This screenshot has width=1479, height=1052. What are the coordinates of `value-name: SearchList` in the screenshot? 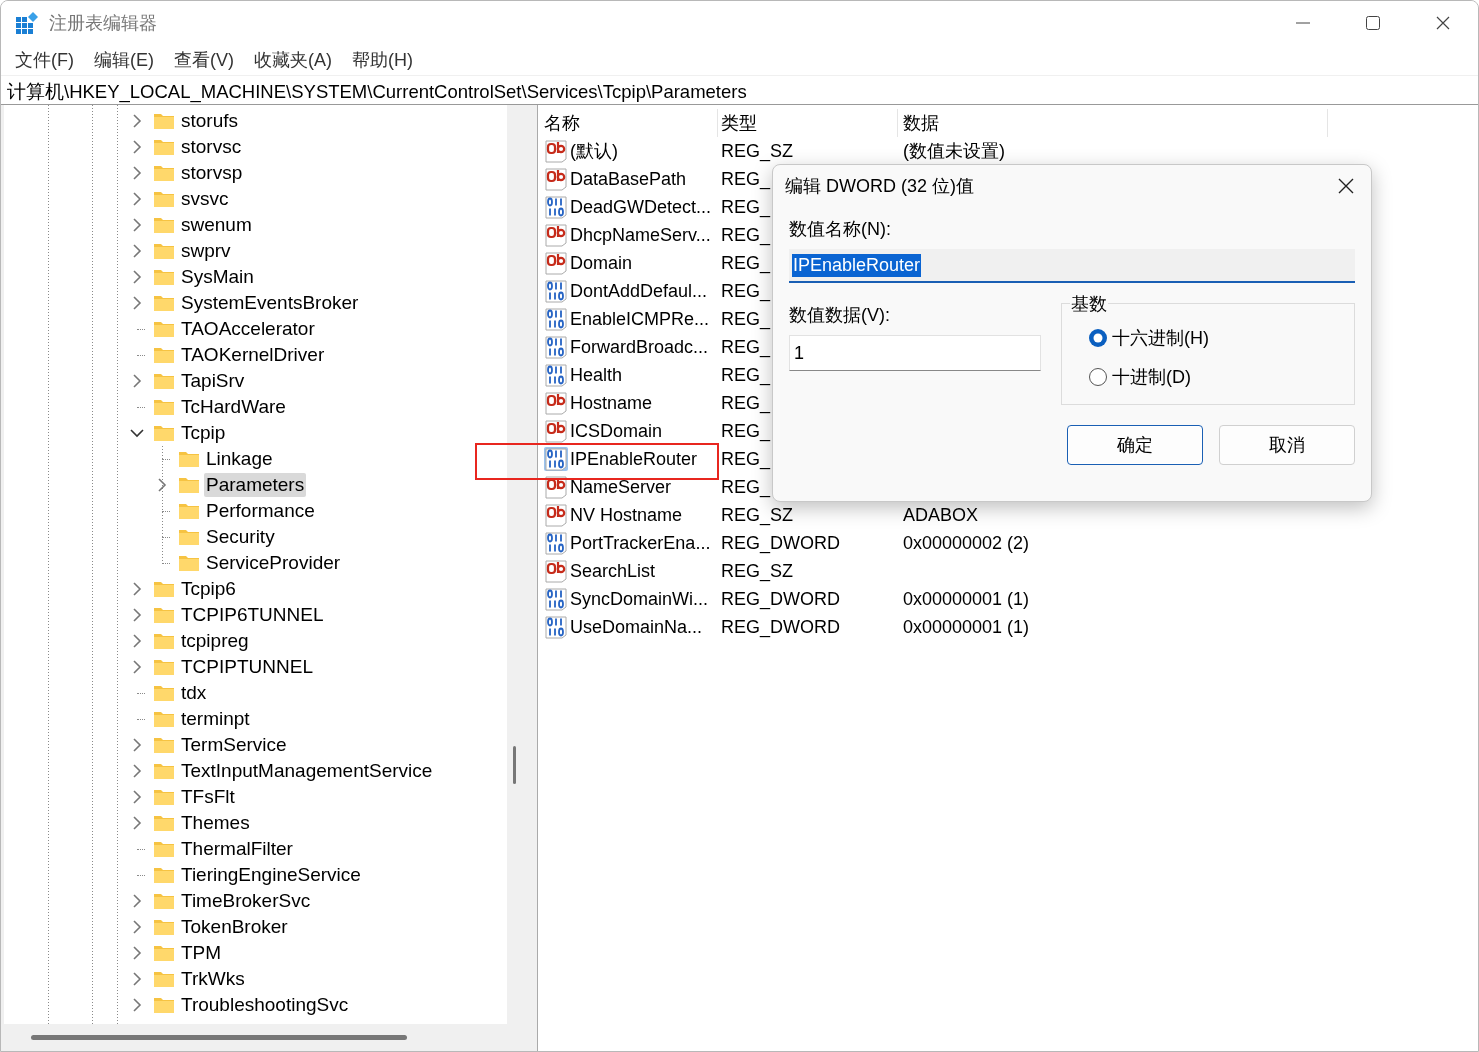 It's located at (613, 571).